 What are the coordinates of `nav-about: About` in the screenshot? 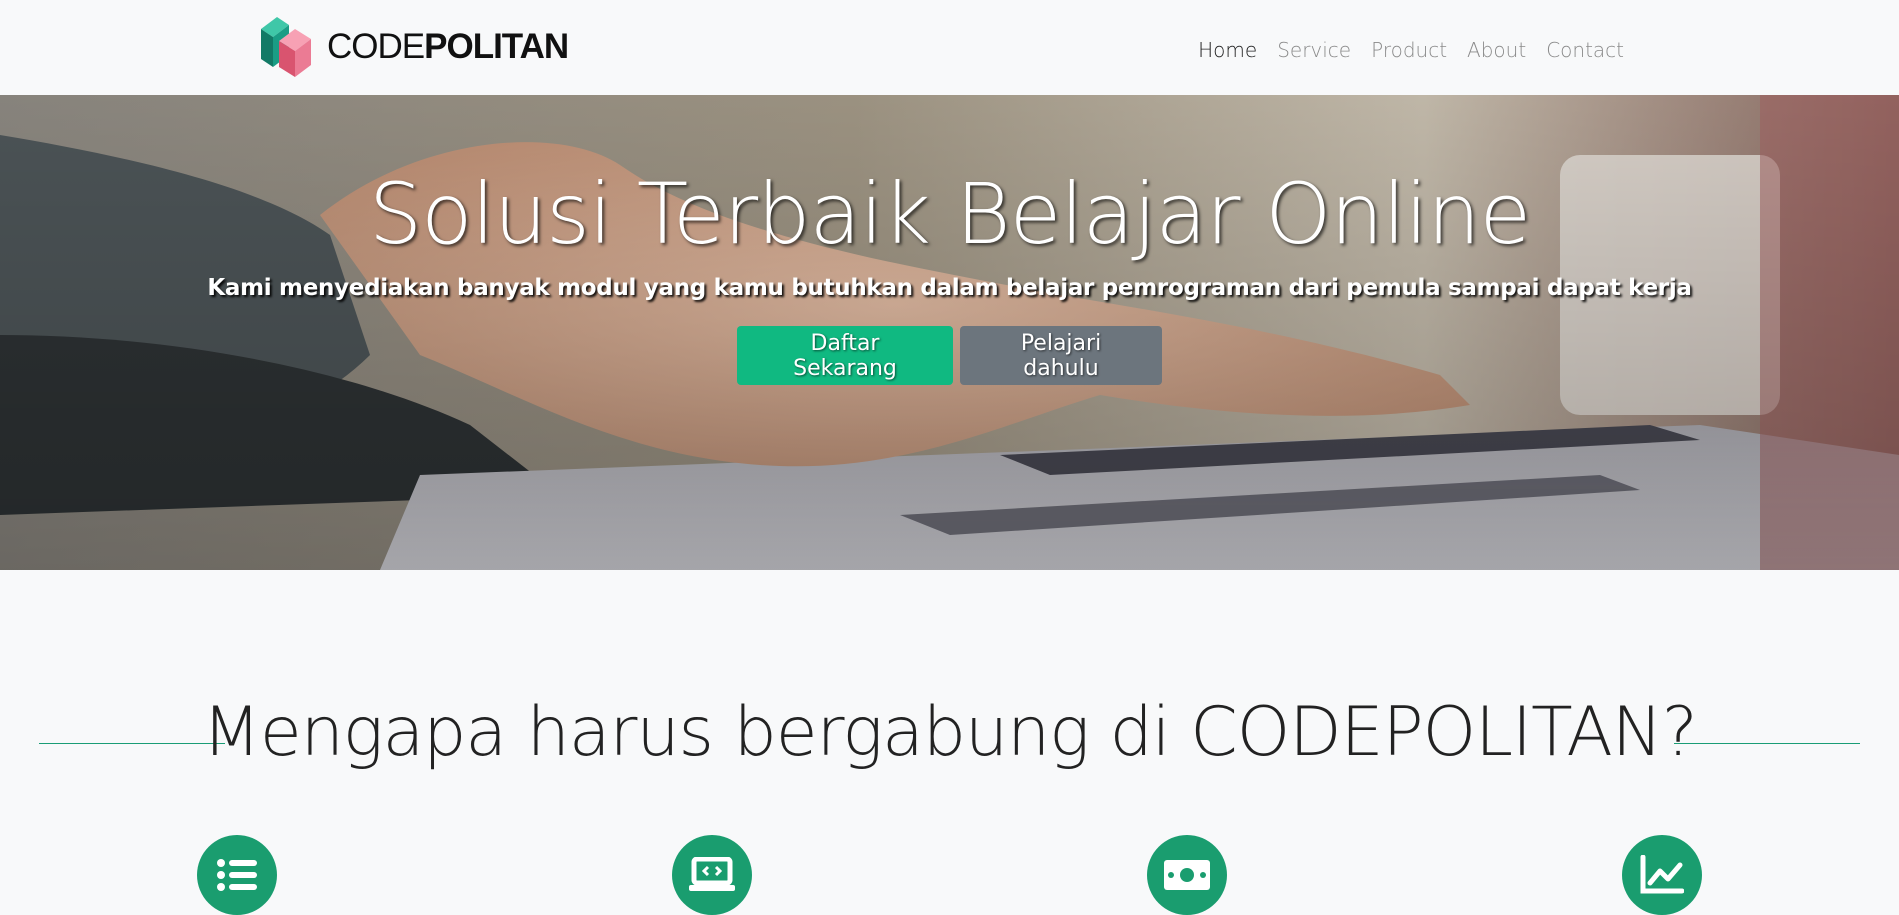 It's located at (1496, 50).